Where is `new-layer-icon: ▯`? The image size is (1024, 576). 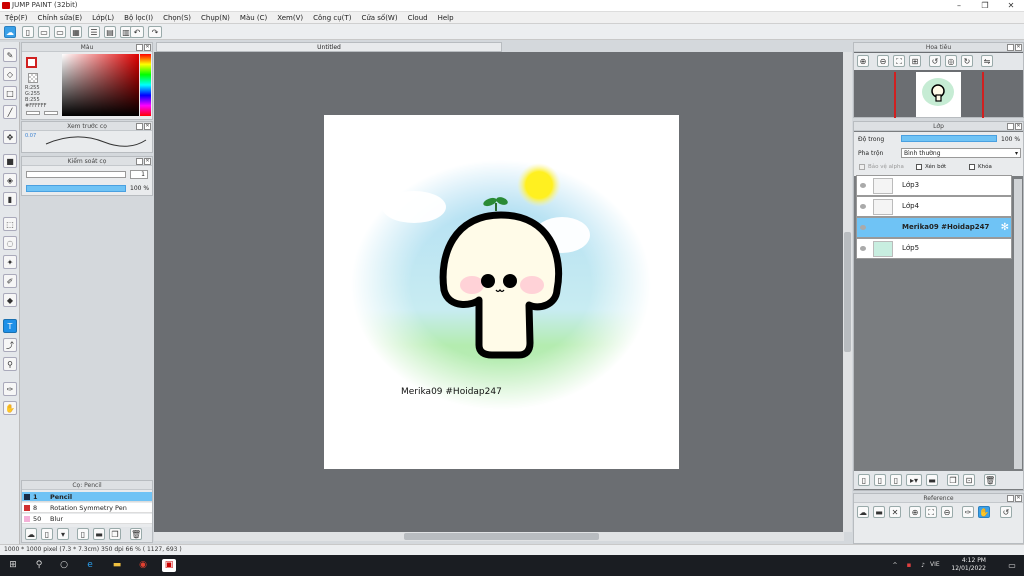 new-layer-icon: ▯ is located at coordinates (864, 480).